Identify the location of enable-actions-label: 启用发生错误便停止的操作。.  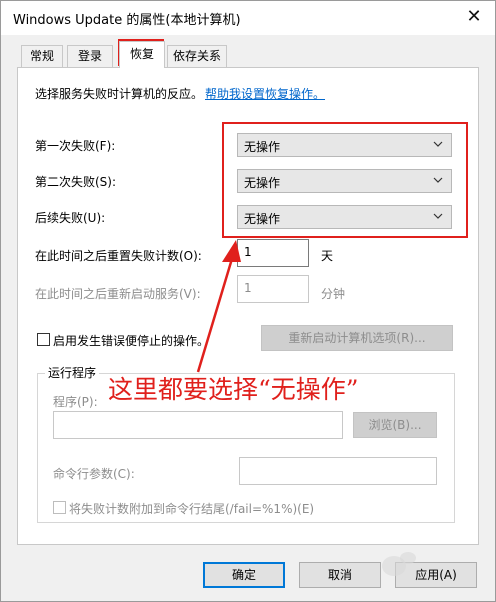
(131, 341).